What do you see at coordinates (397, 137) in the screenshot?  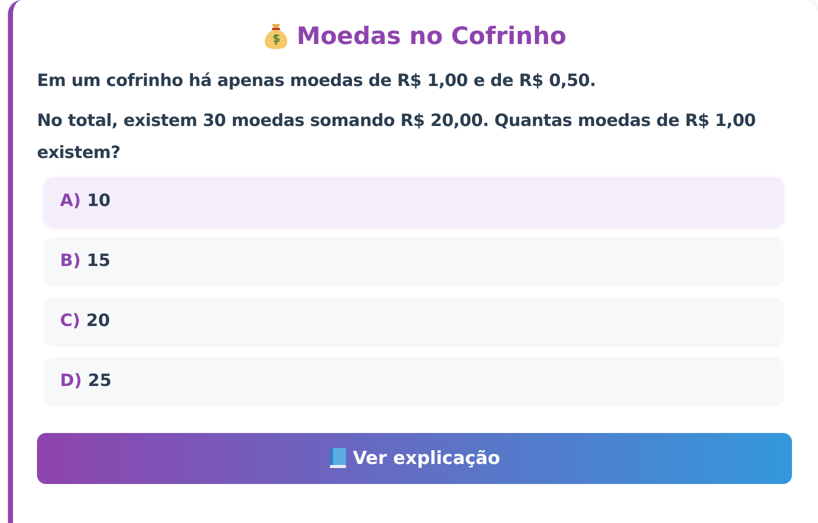 I see `question-text: No total, existem 30 moedas somando R$ 20,00. Quantas moedas de R$ 1,00 existem?` at bounding box center [397, 137].